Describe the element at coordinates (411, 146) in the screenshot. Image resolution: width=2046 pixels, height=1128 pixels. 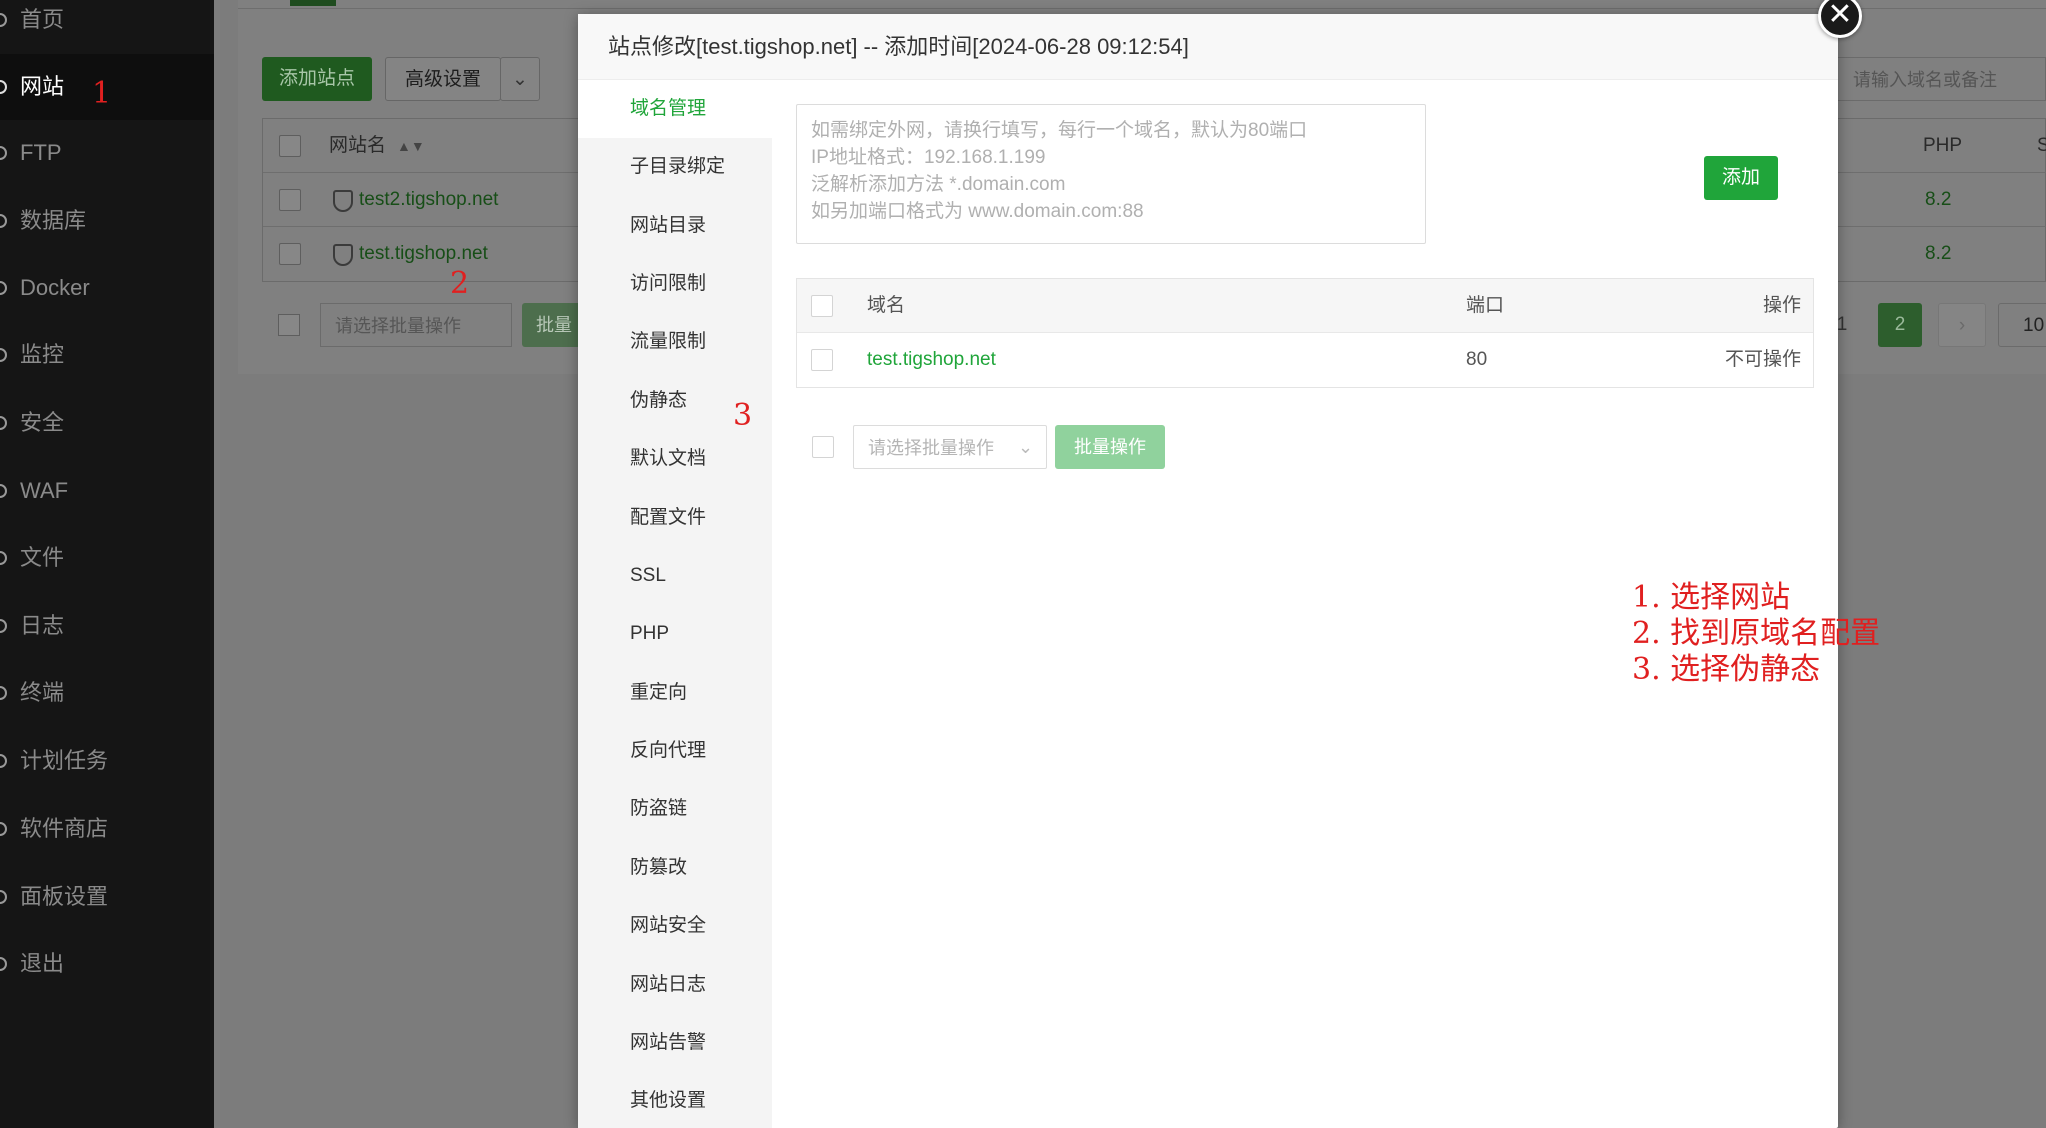
I see `sort-icon: ▲▼` at that location.